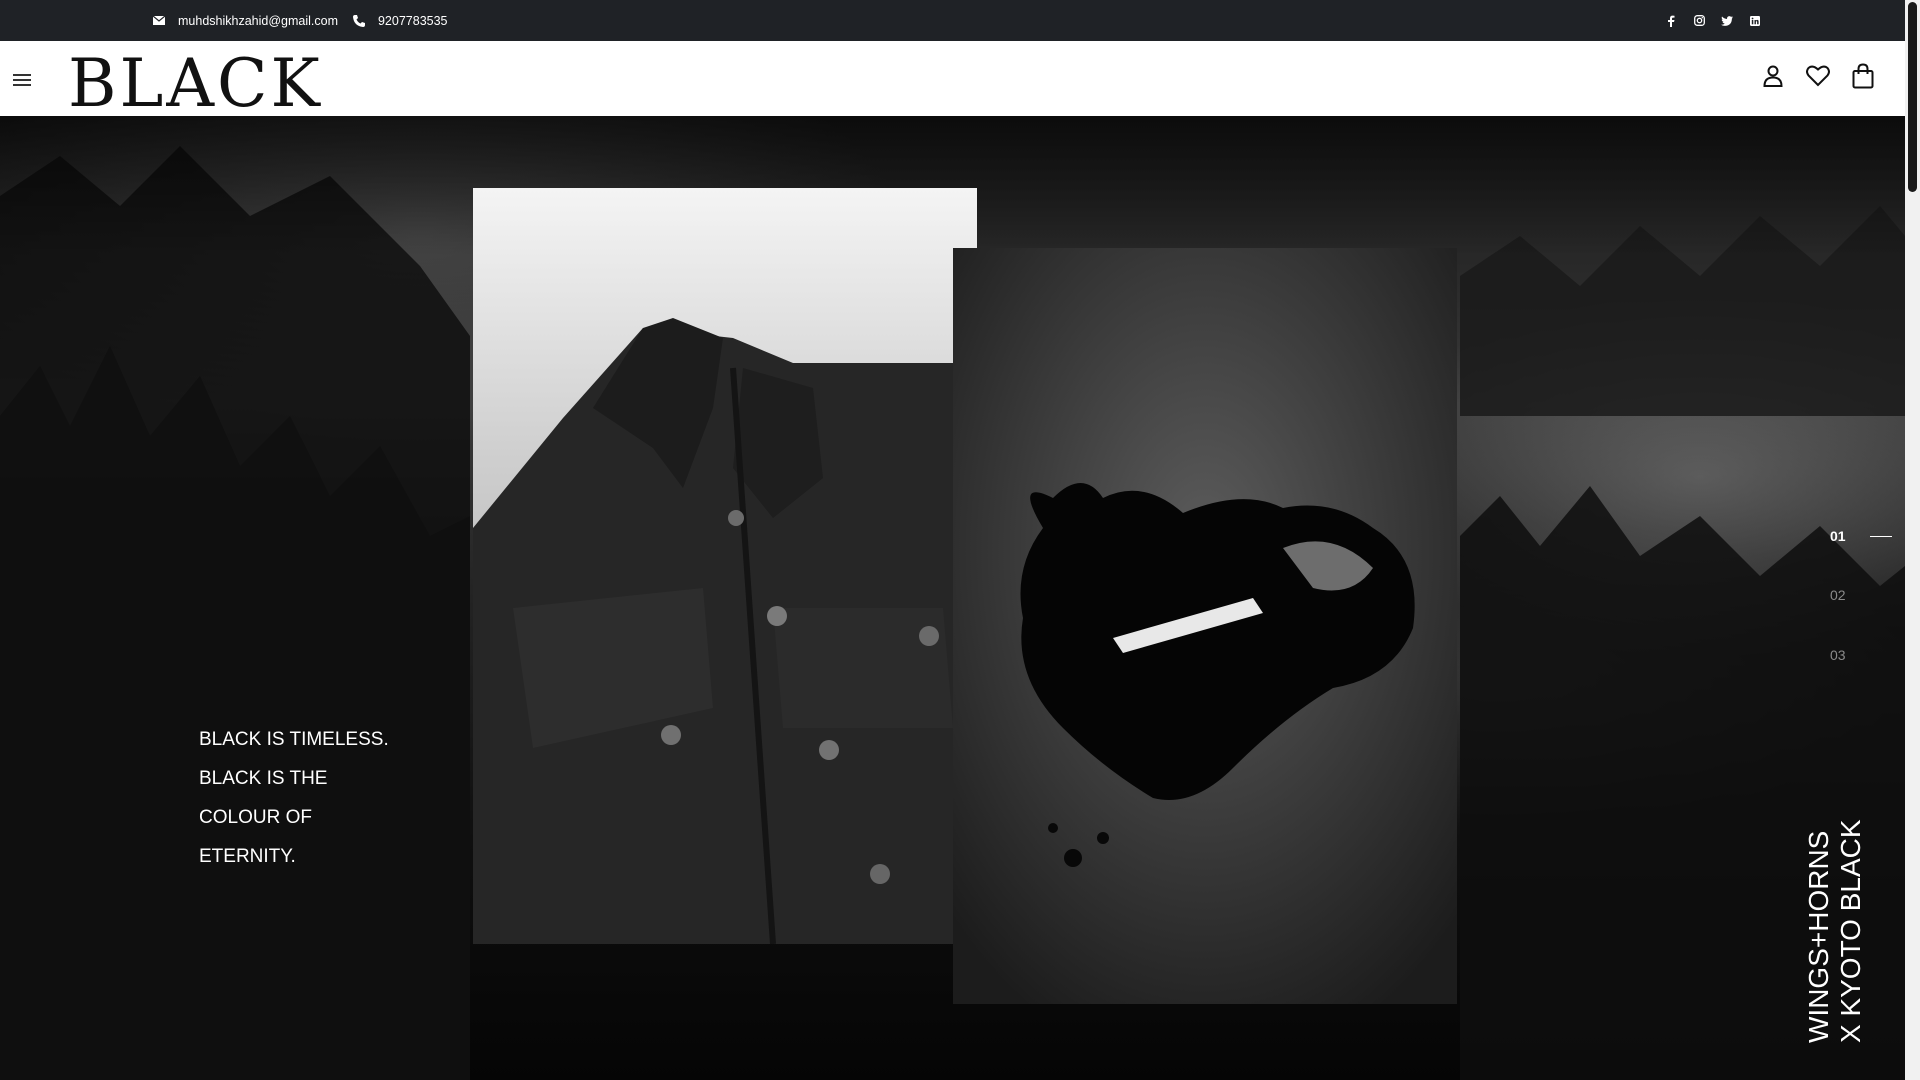 The image size is (1920, 1080). What do you see at coordinates (195, 83) in the screenshot?
I see `site-logo: BLACK` at bounding box center [195, 83].